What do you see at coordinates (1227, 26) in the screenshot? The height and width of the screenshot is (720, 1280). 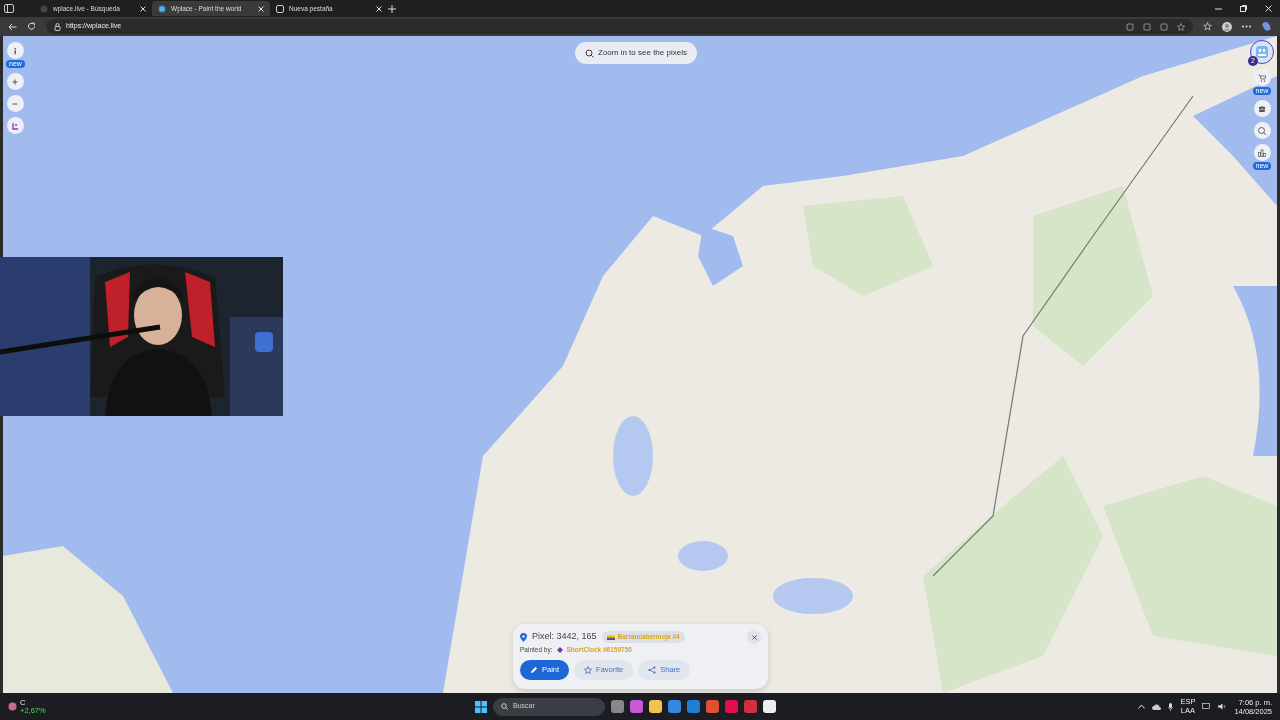 I see `profile-avatar-icon` at bounding box center [1227, 26].